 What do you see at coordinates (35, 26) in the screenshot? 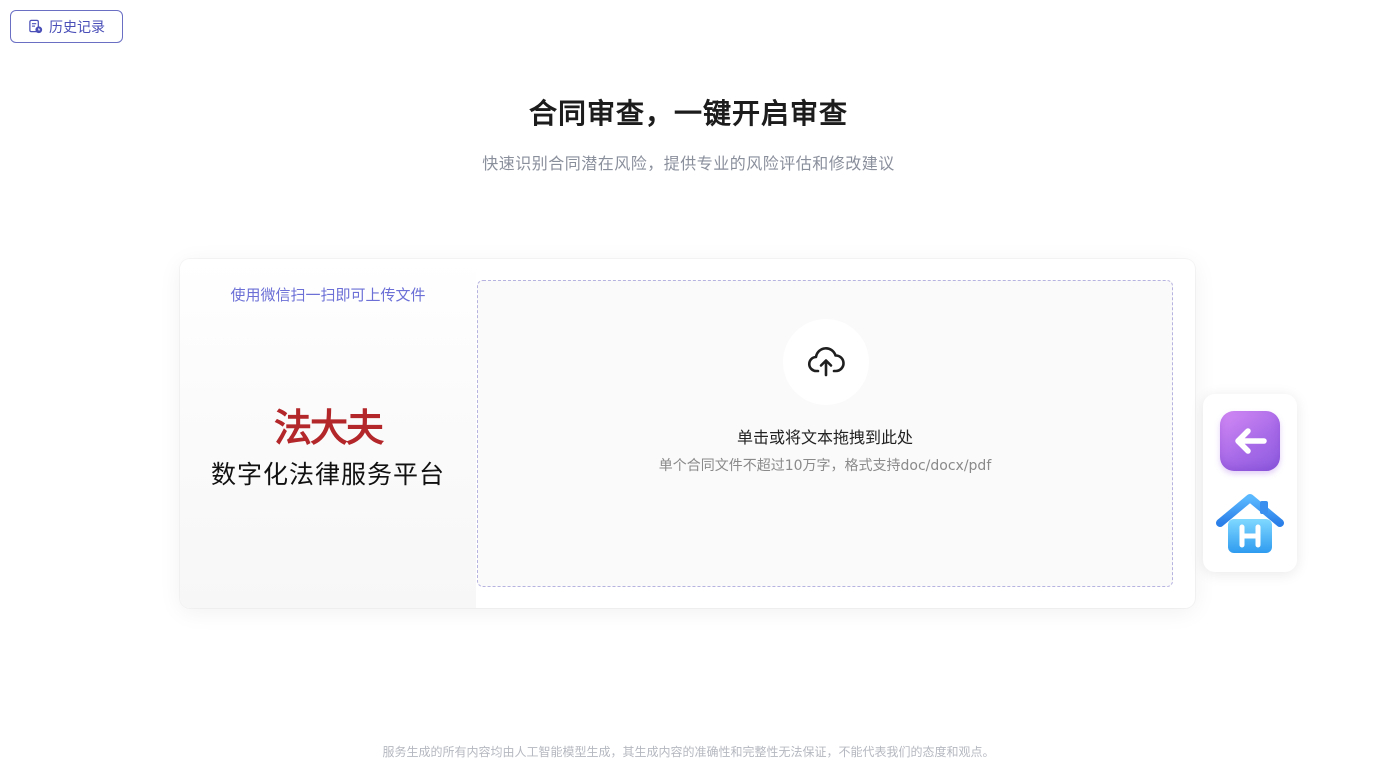
I see `history-doc-icon` at bounding box center [35, 26].